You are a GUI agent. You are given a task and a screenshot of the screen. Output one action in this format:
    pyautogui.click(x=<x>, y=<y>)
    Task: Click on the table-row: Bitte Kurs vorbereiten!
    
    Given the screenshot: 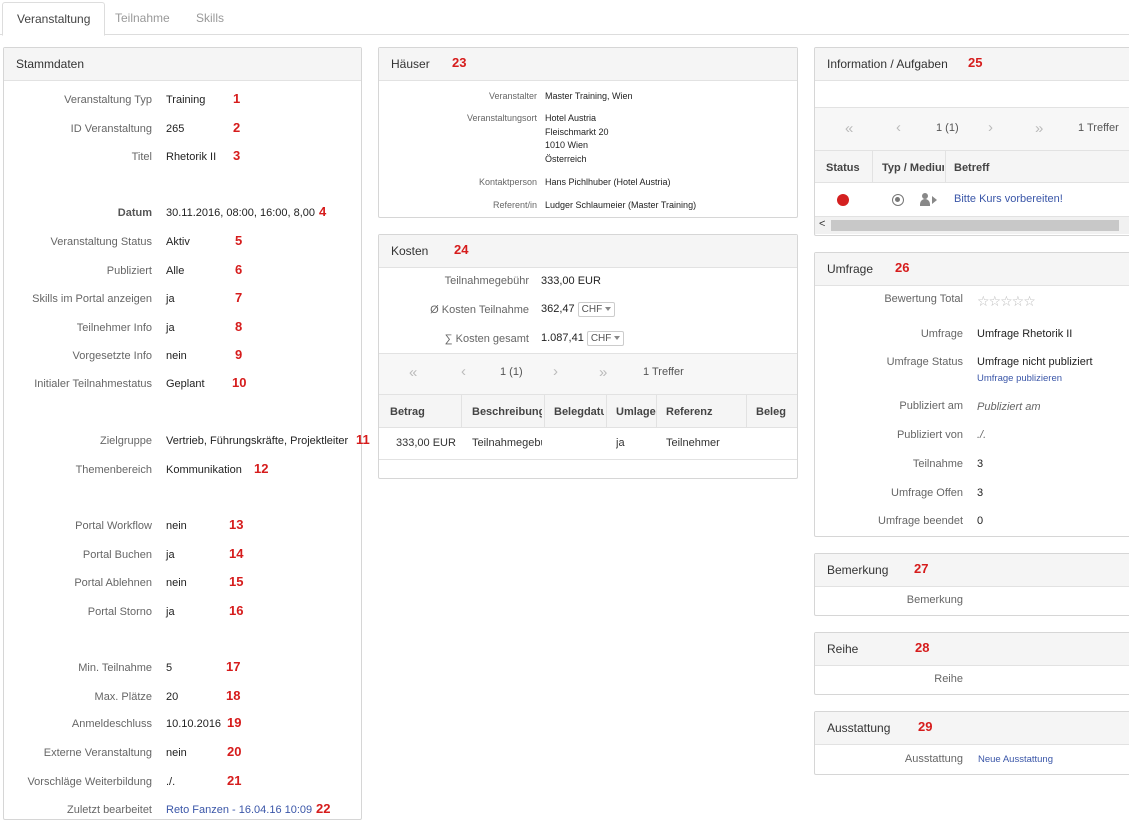 What is the action you would take?
    pyautogui.click(x=972, y=199)
    